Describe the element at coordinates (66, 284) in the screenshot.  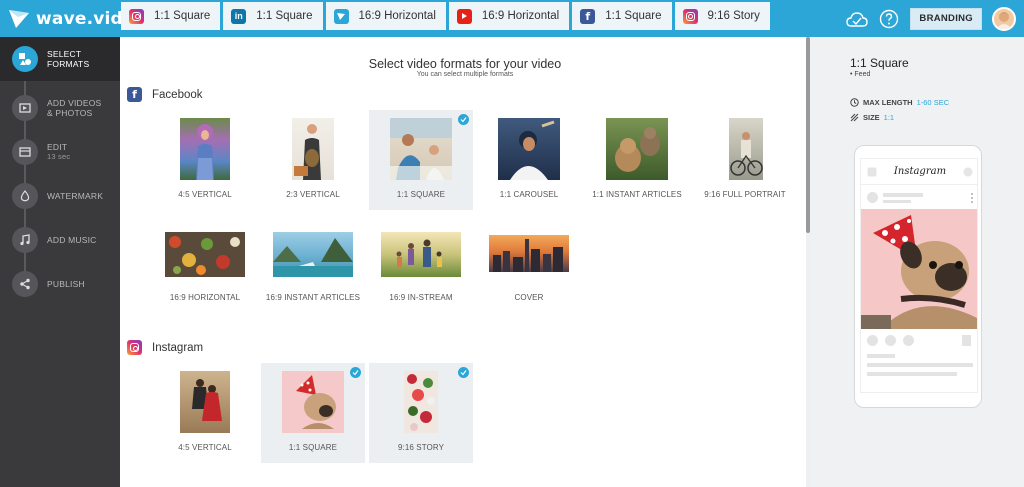
I see `step-label: PUBLISH` at that location.